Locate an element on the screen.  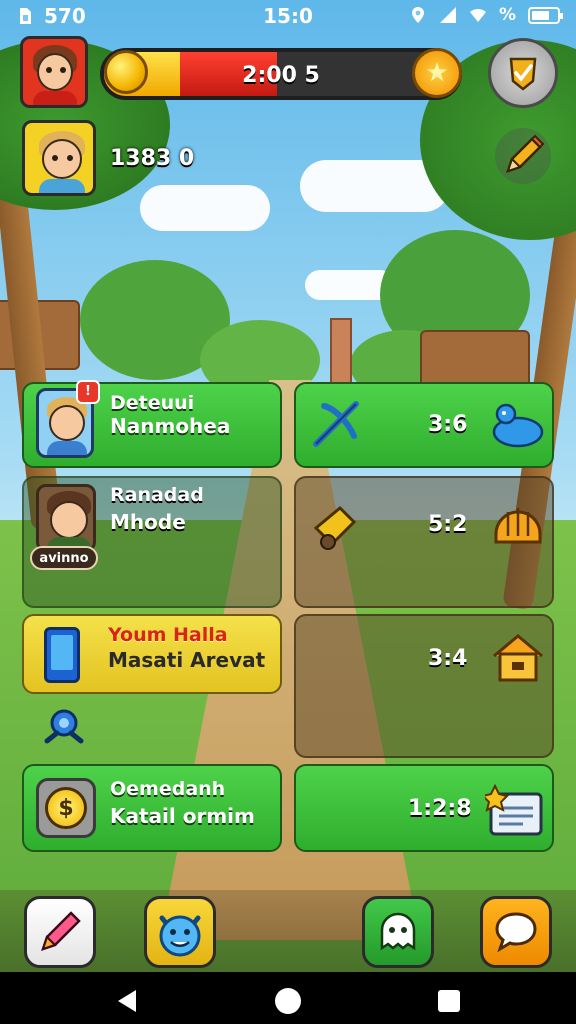
player-avatar is located at coordinates (54, 72).